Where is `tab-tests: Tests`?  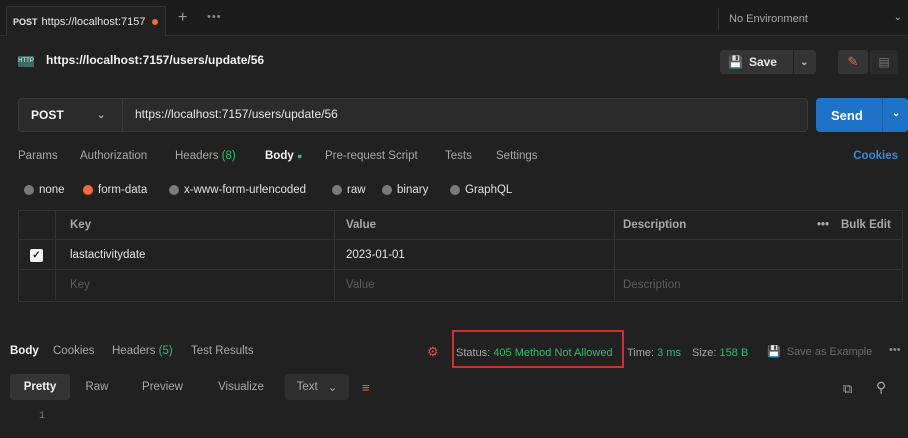 tab-tests: Tests is located at coordinates (458, 156).